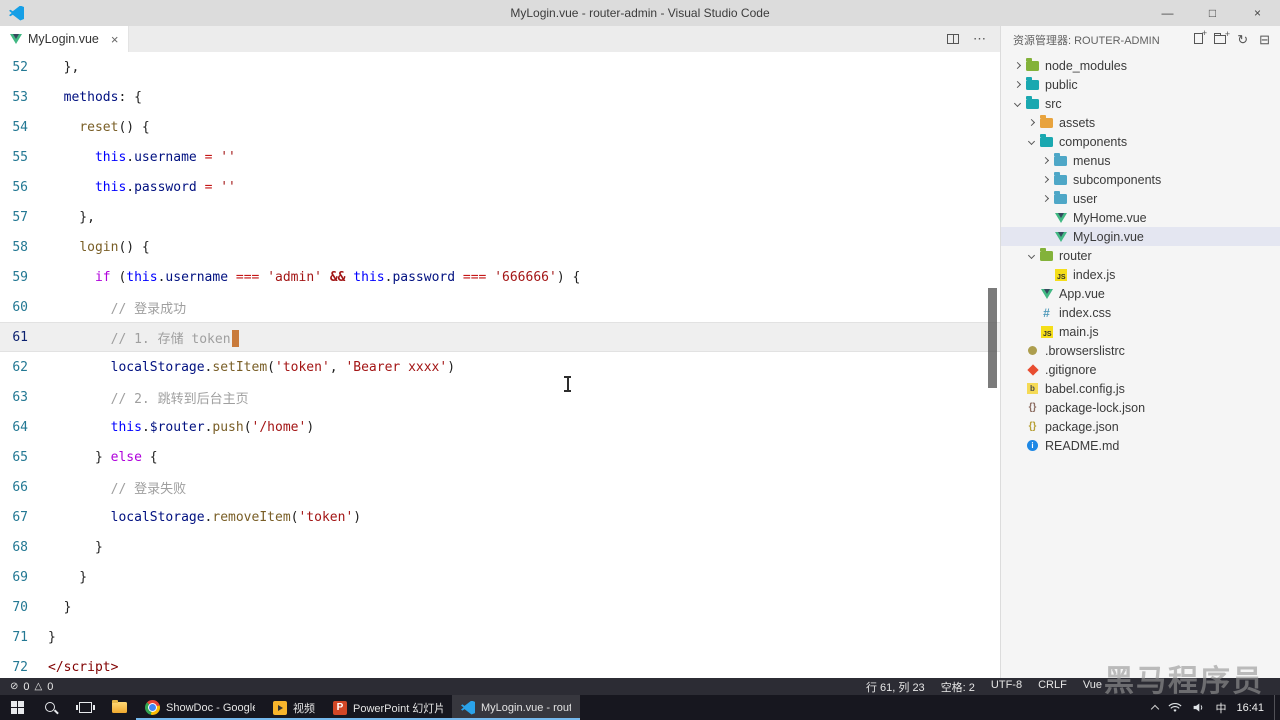  What do you see at coordinates (1140, 445) in the screenshot?
I see `tree-item-readme-md: i README.md` at bounding box center [1140, 445].